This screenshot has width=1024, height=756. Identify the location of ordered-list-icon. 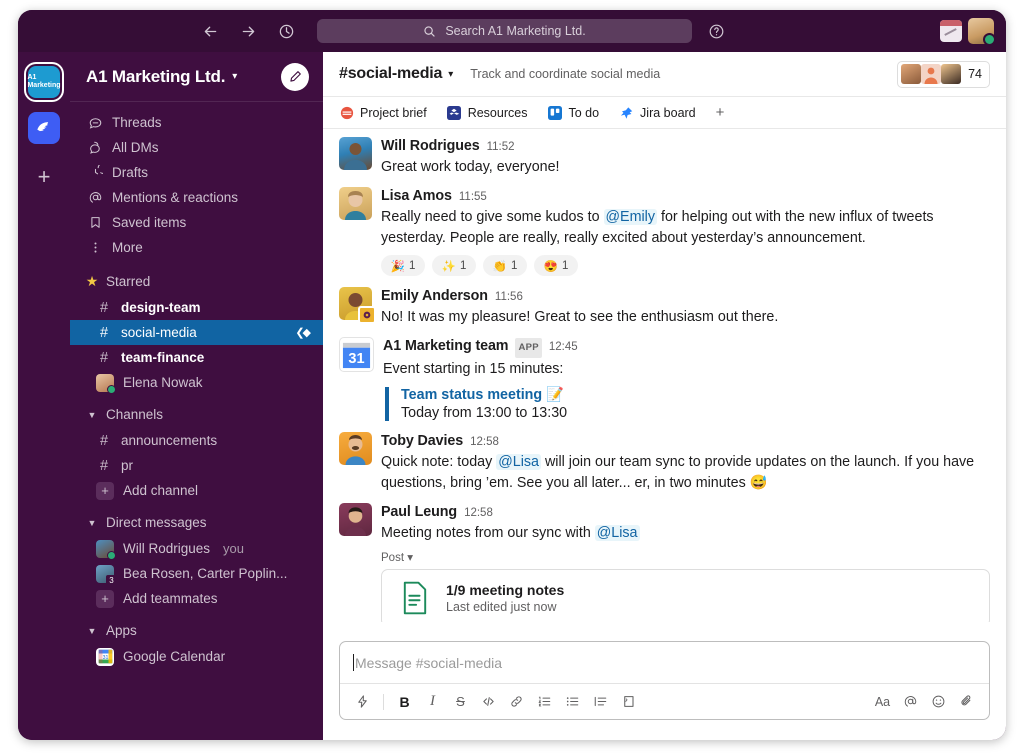
(544, 701).